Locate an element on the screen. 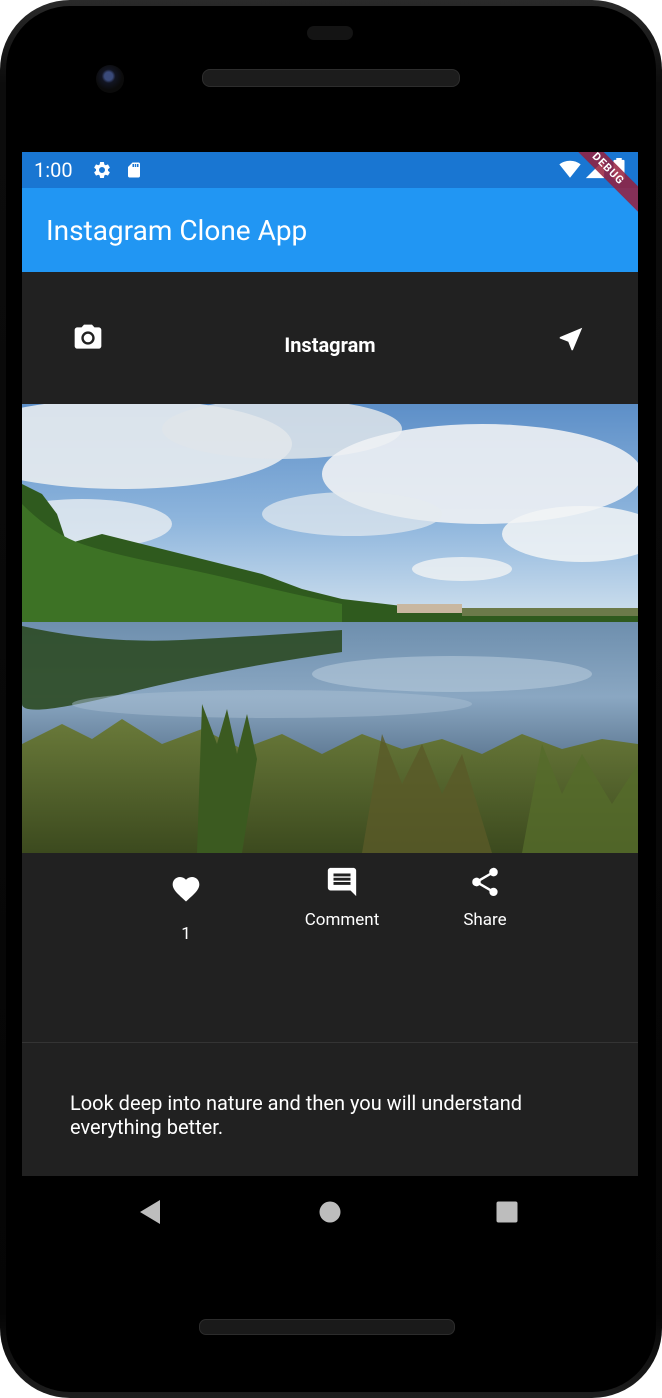 Image resolution: width=662 pixels, height=1398 pixels. divider is located at coordinates (330, 1042).